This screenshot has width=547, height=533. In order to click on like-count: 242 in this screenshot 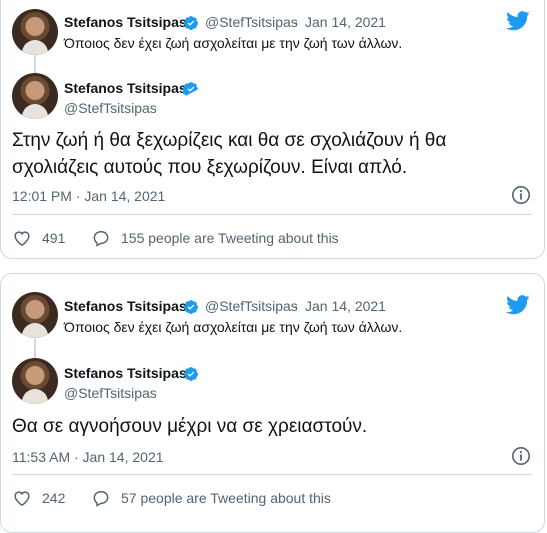, I will do `click(54, 498)`.